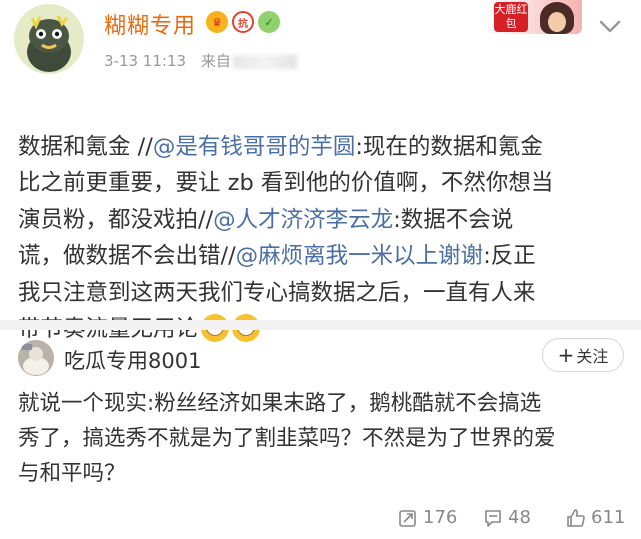  Describe the element at coordinates (493, 518) in the screenshot. I see `comment-icon` at that location.